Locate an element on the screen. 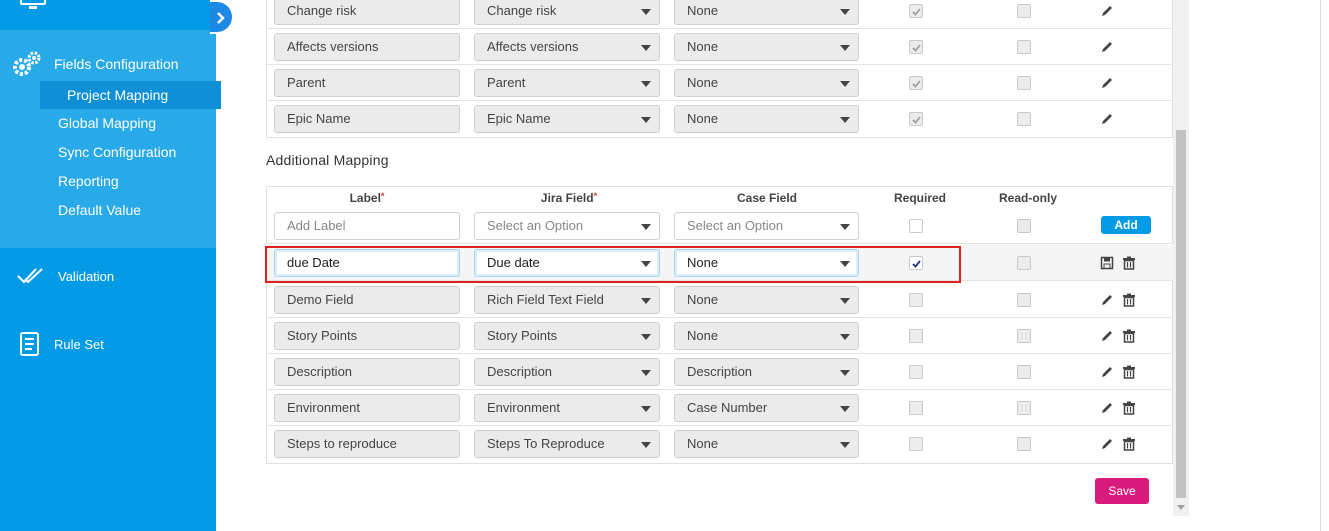 This screenshot has height=531, width=1329. jira-field-select: Epic Name is located at coordinates (567, 119).